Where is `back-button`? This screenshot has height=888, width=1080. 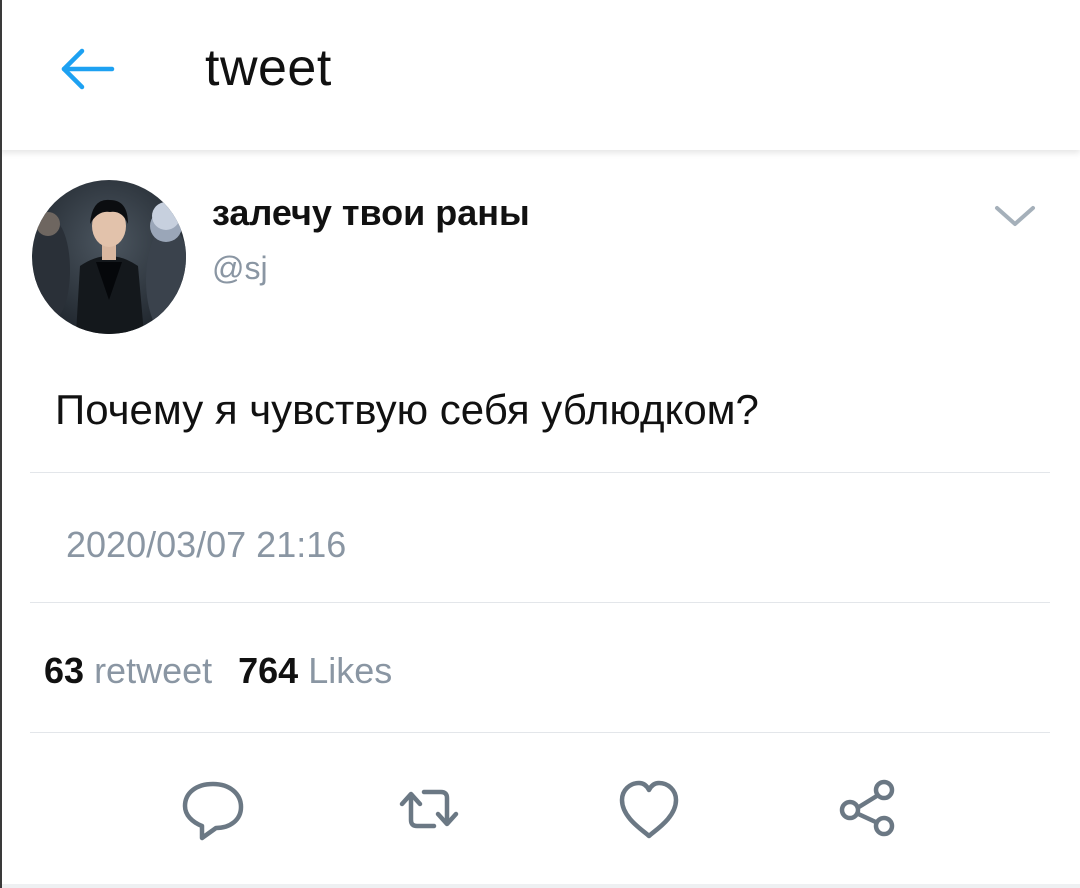 back-button is located at coordinates (87, 69).